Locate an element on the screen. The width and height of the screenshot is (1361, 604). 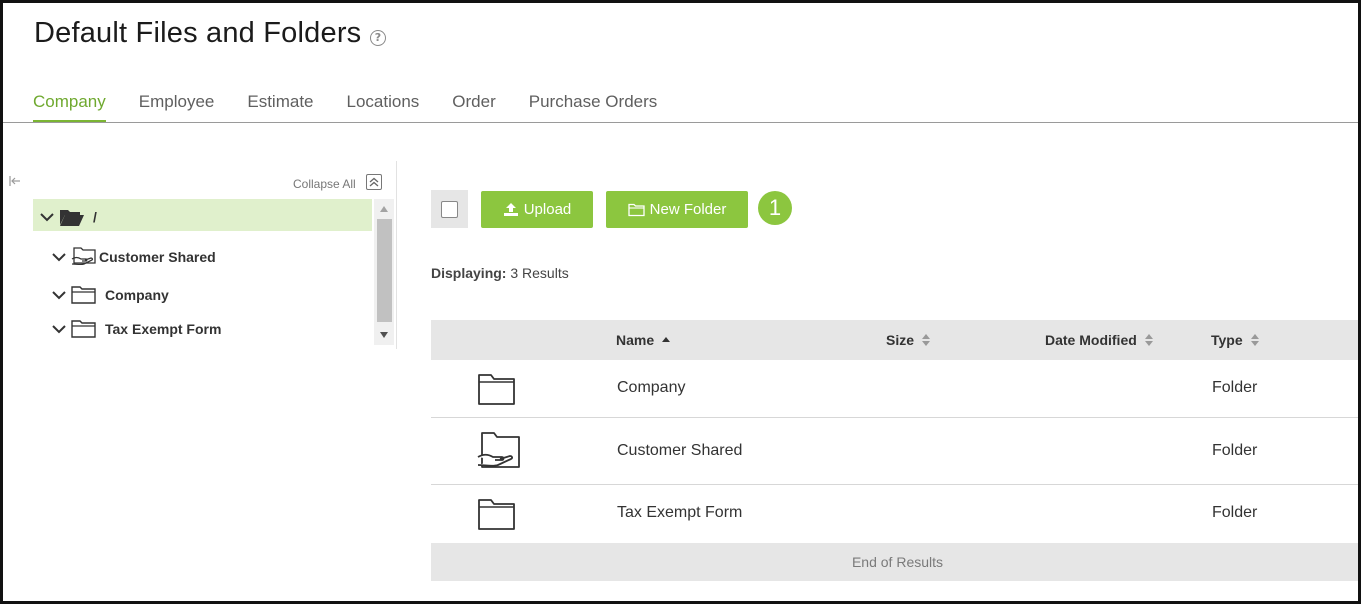
displaying-label: Displaying: is located at coordinates (469, 273).